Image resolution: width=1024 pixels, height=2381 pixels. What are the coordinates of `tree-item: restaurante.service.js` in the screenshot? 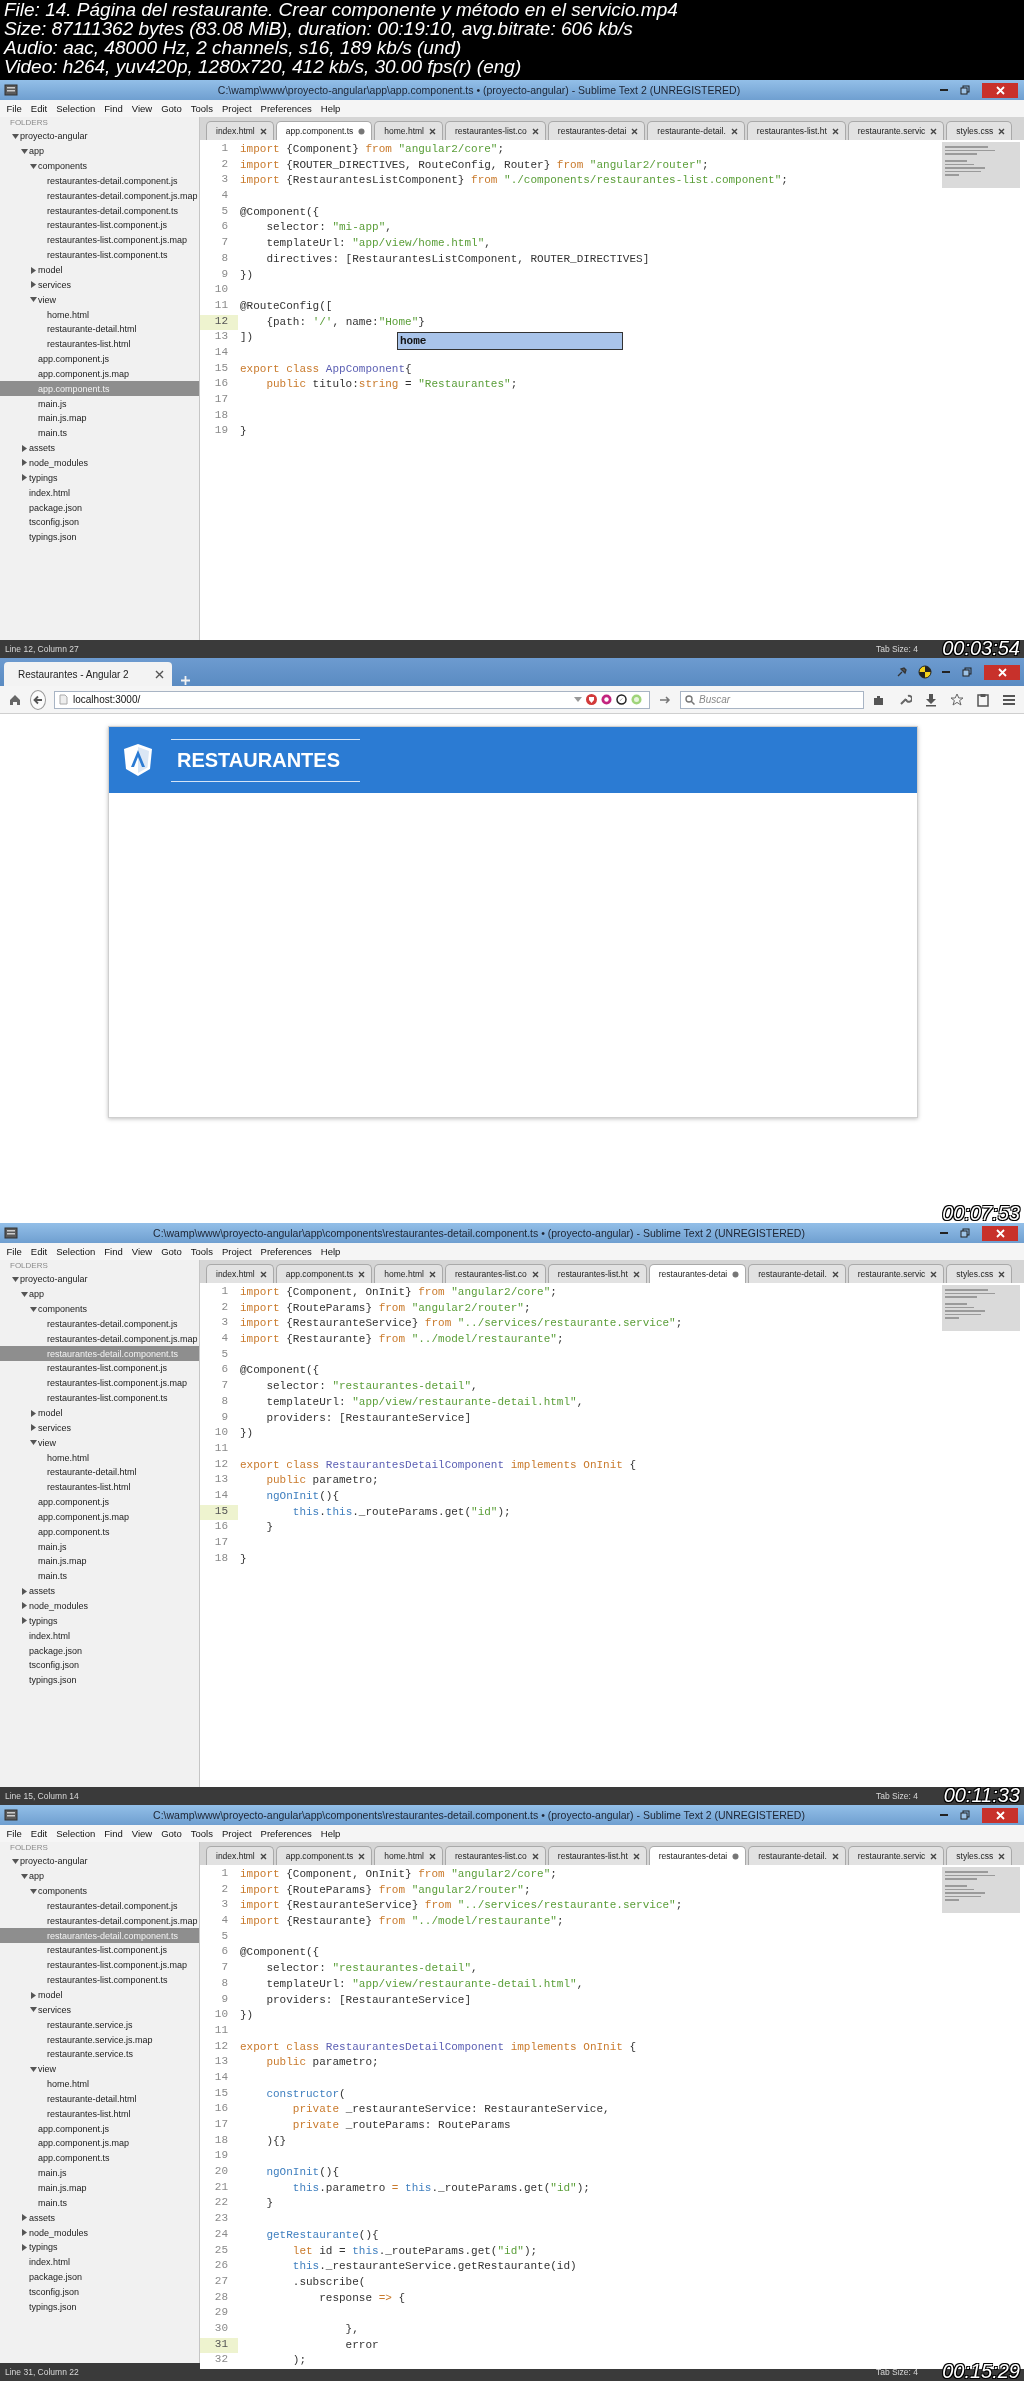 It's located at (99, 2025).